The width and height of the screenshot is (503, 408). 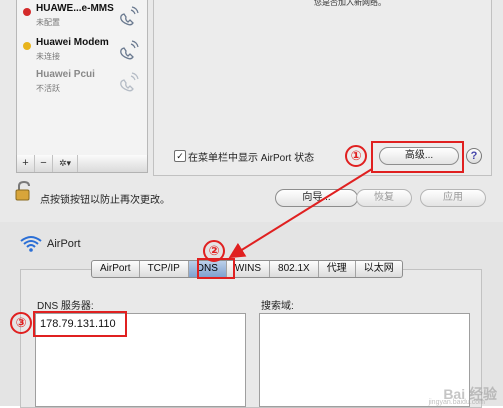 What do you see at coordinates (300, 213) in the screenshot?
I see `annotation-arrow` at bounding box center [300, 213].